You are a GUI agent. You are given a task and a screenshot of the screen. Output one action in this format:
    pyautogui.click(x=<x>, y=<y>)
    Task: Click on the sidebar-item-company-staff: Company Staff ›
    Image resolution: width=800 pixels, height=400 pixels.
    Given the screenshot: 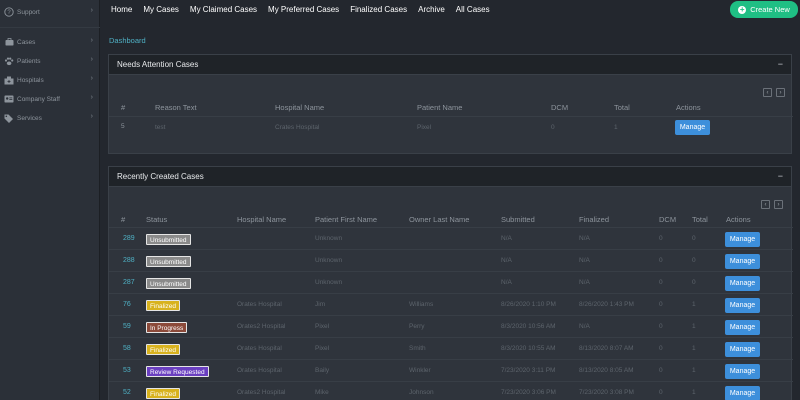 What is the action you would take?
    pyautogui.click(x=50, y=99)
    